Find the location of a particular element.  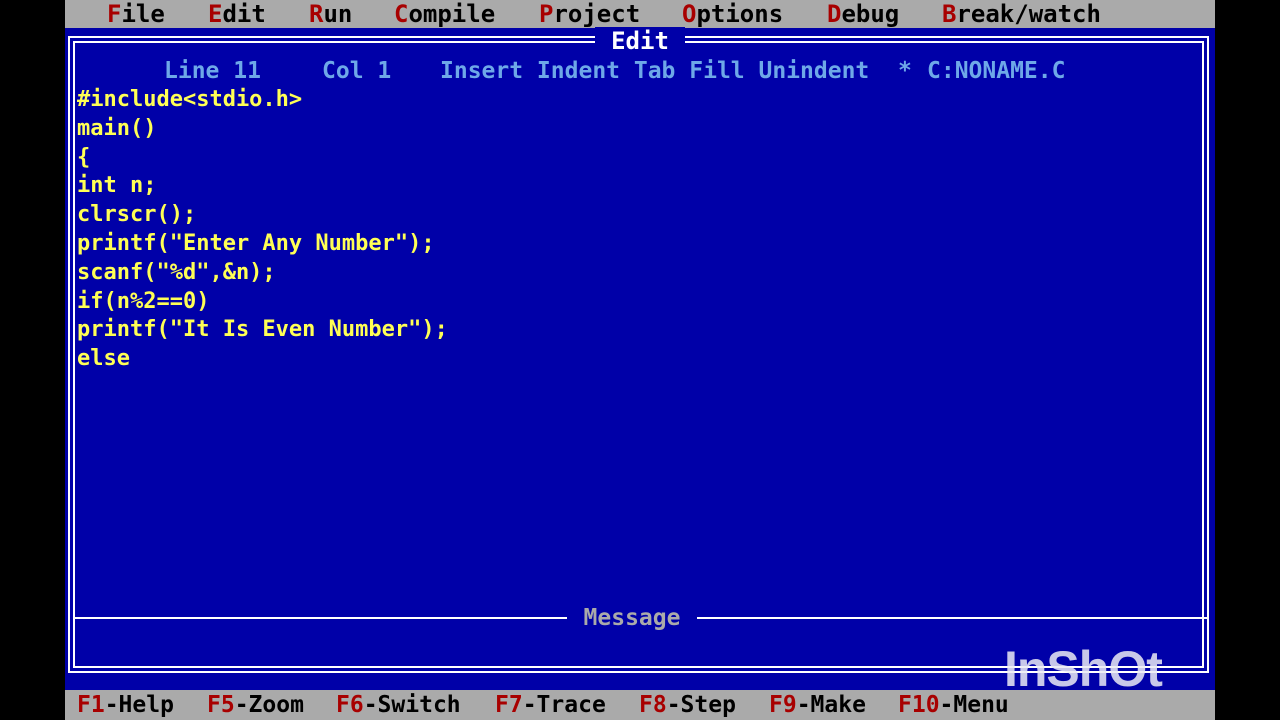

menu-edit: Edit is located at coordinates (237, 14).